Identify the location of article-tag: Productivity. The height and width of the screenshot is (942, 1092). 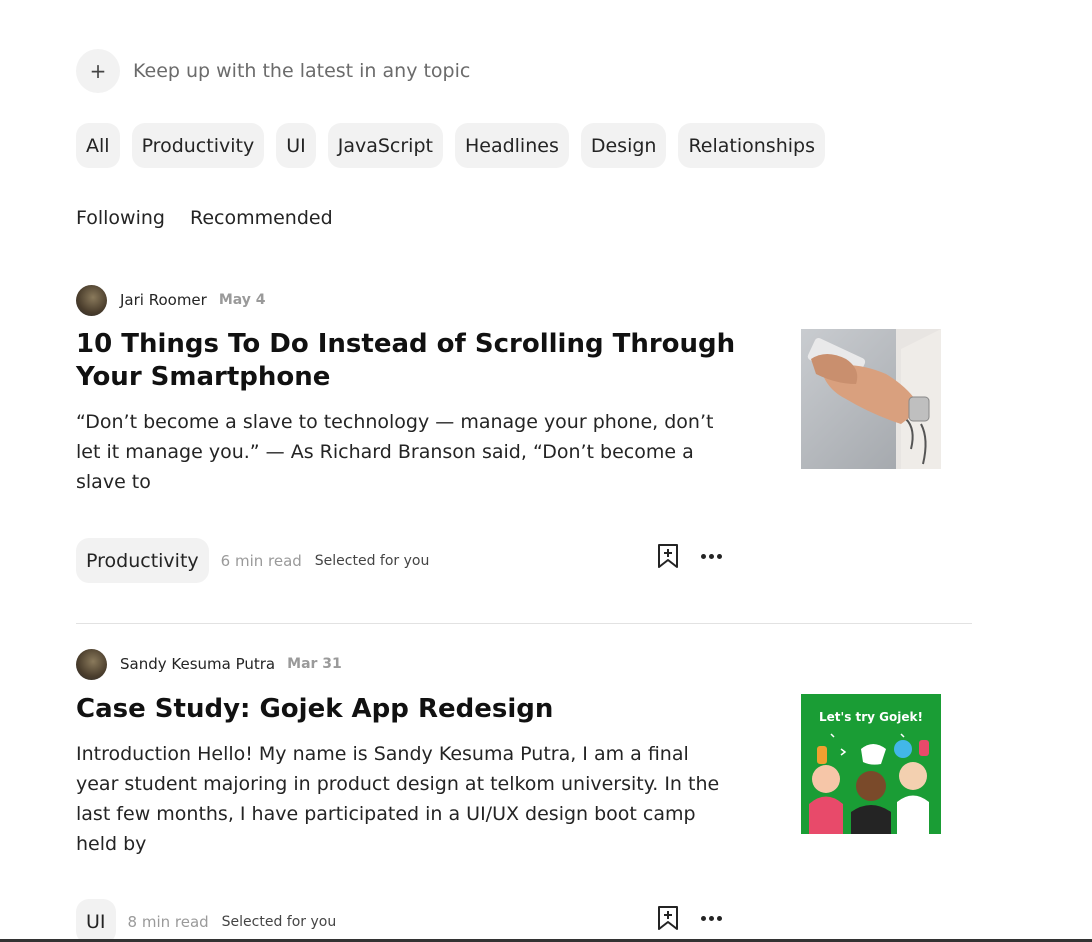
(142, 560).